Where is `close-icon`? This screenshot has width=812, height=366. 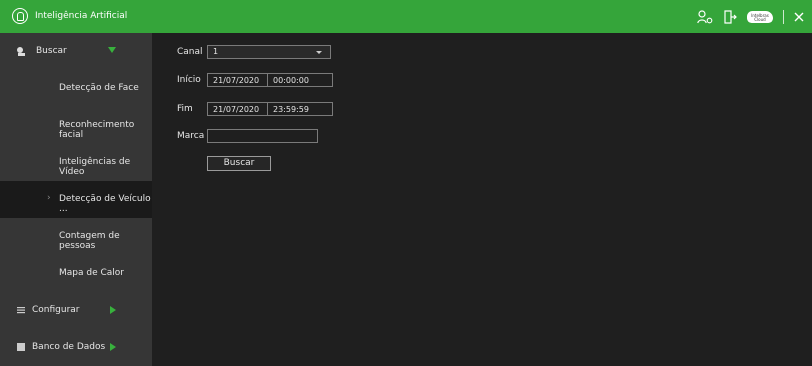 close-icon is located at coordinates (799, 17).